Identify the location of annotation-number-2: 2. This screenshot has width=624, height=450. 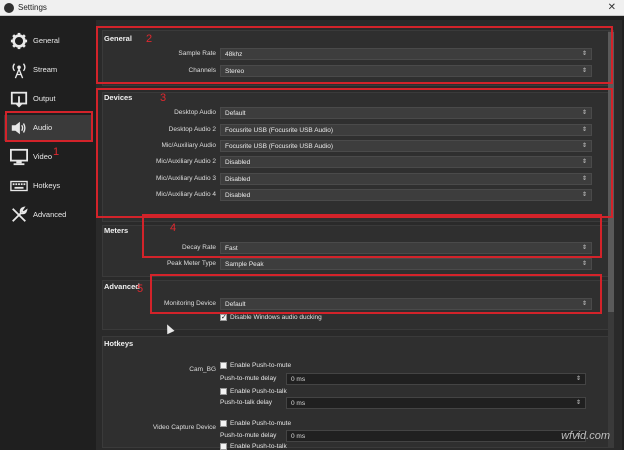
(149, 39).